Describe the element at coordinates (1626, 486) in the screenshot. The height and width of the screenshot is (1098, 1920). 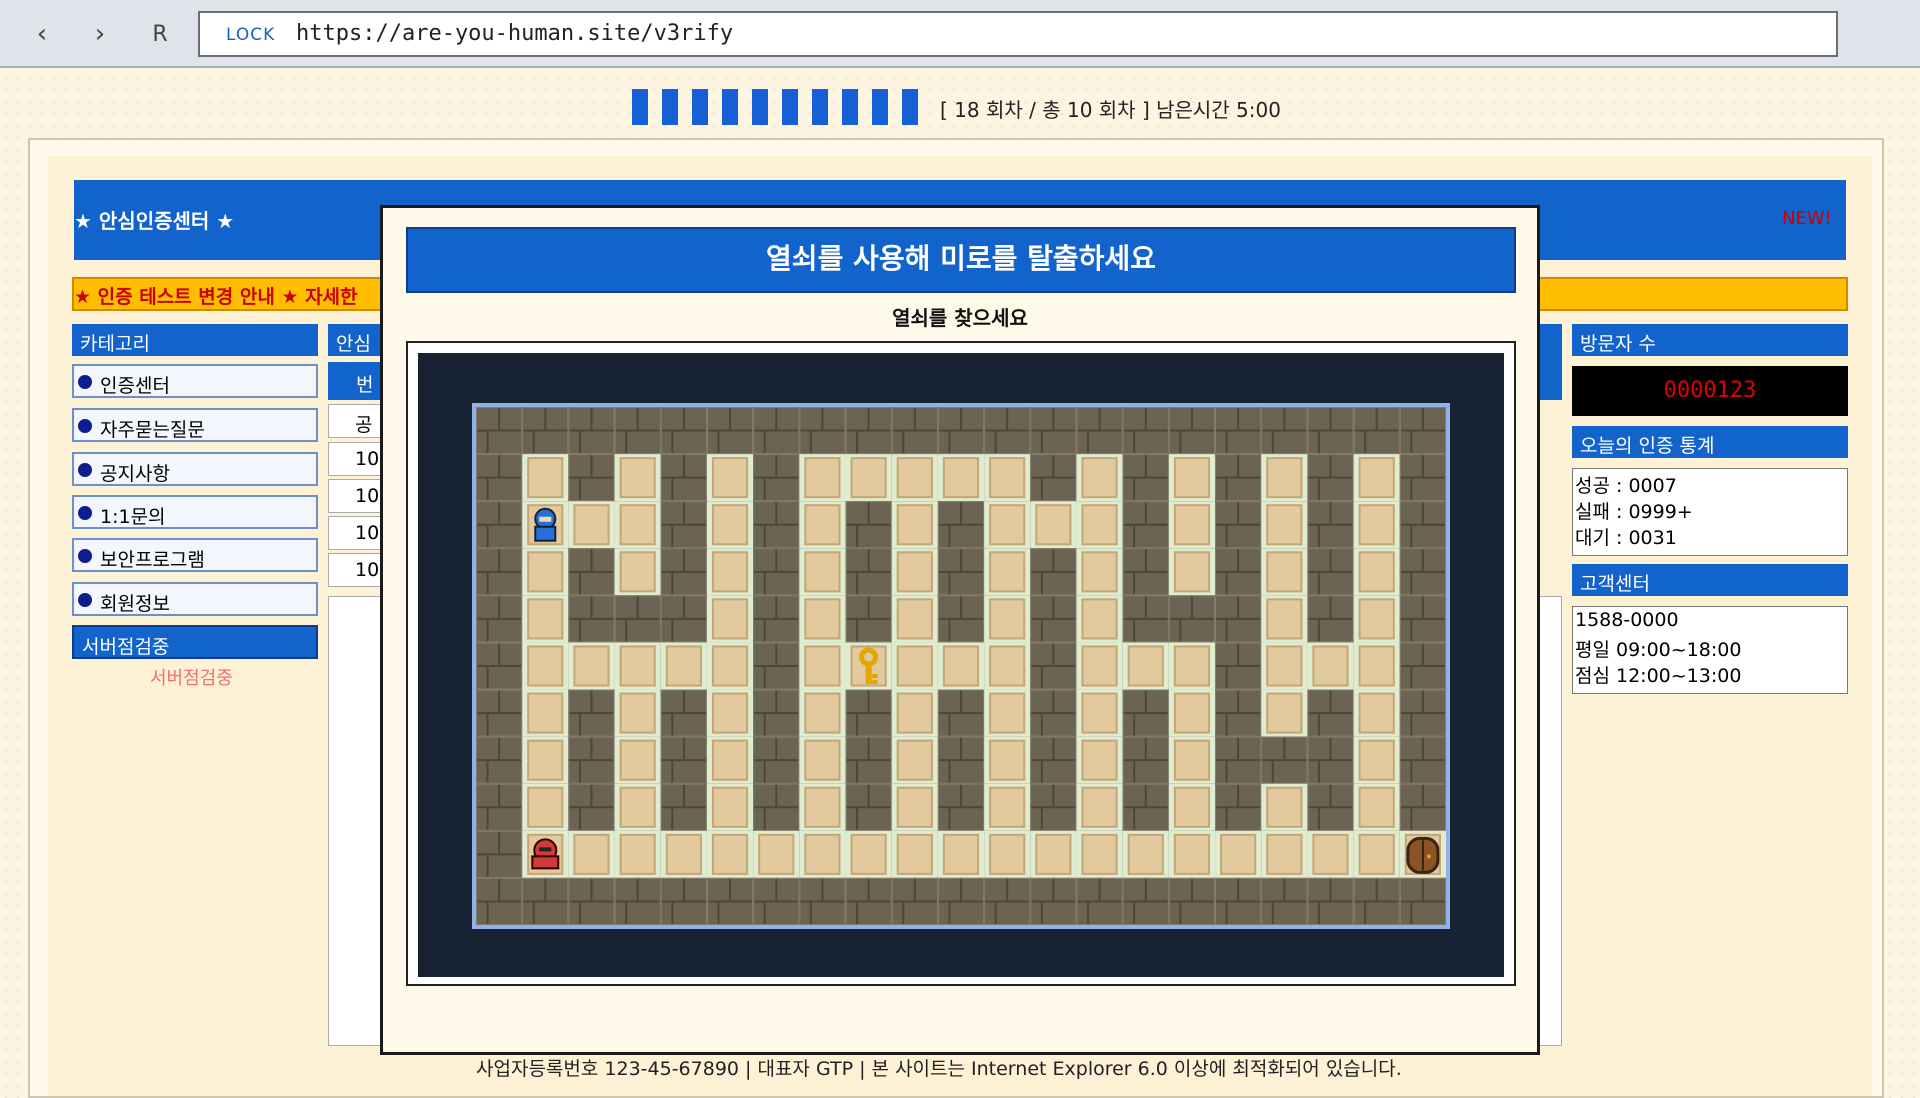
I see `stat-success: 성공 : 0007` at that location.